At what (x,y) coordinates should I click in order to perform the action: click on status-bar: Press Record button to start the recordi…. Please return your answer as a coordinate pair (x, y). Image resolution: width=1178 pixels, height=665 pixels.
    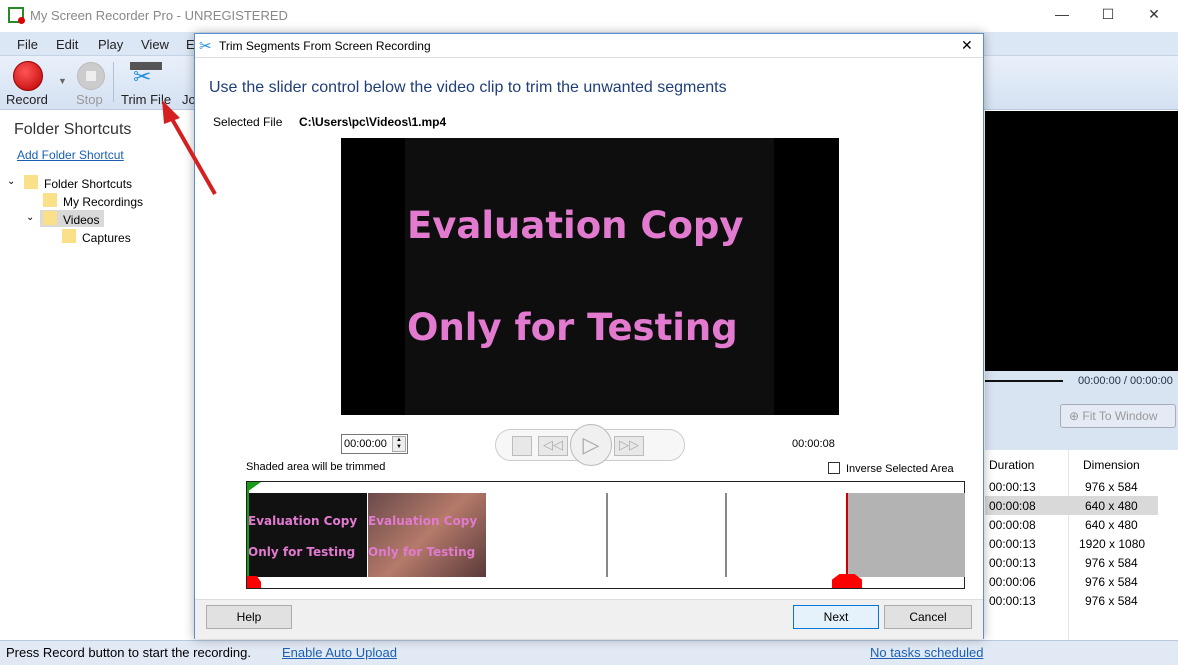
    Looking at the image, I should click on (589, 652).